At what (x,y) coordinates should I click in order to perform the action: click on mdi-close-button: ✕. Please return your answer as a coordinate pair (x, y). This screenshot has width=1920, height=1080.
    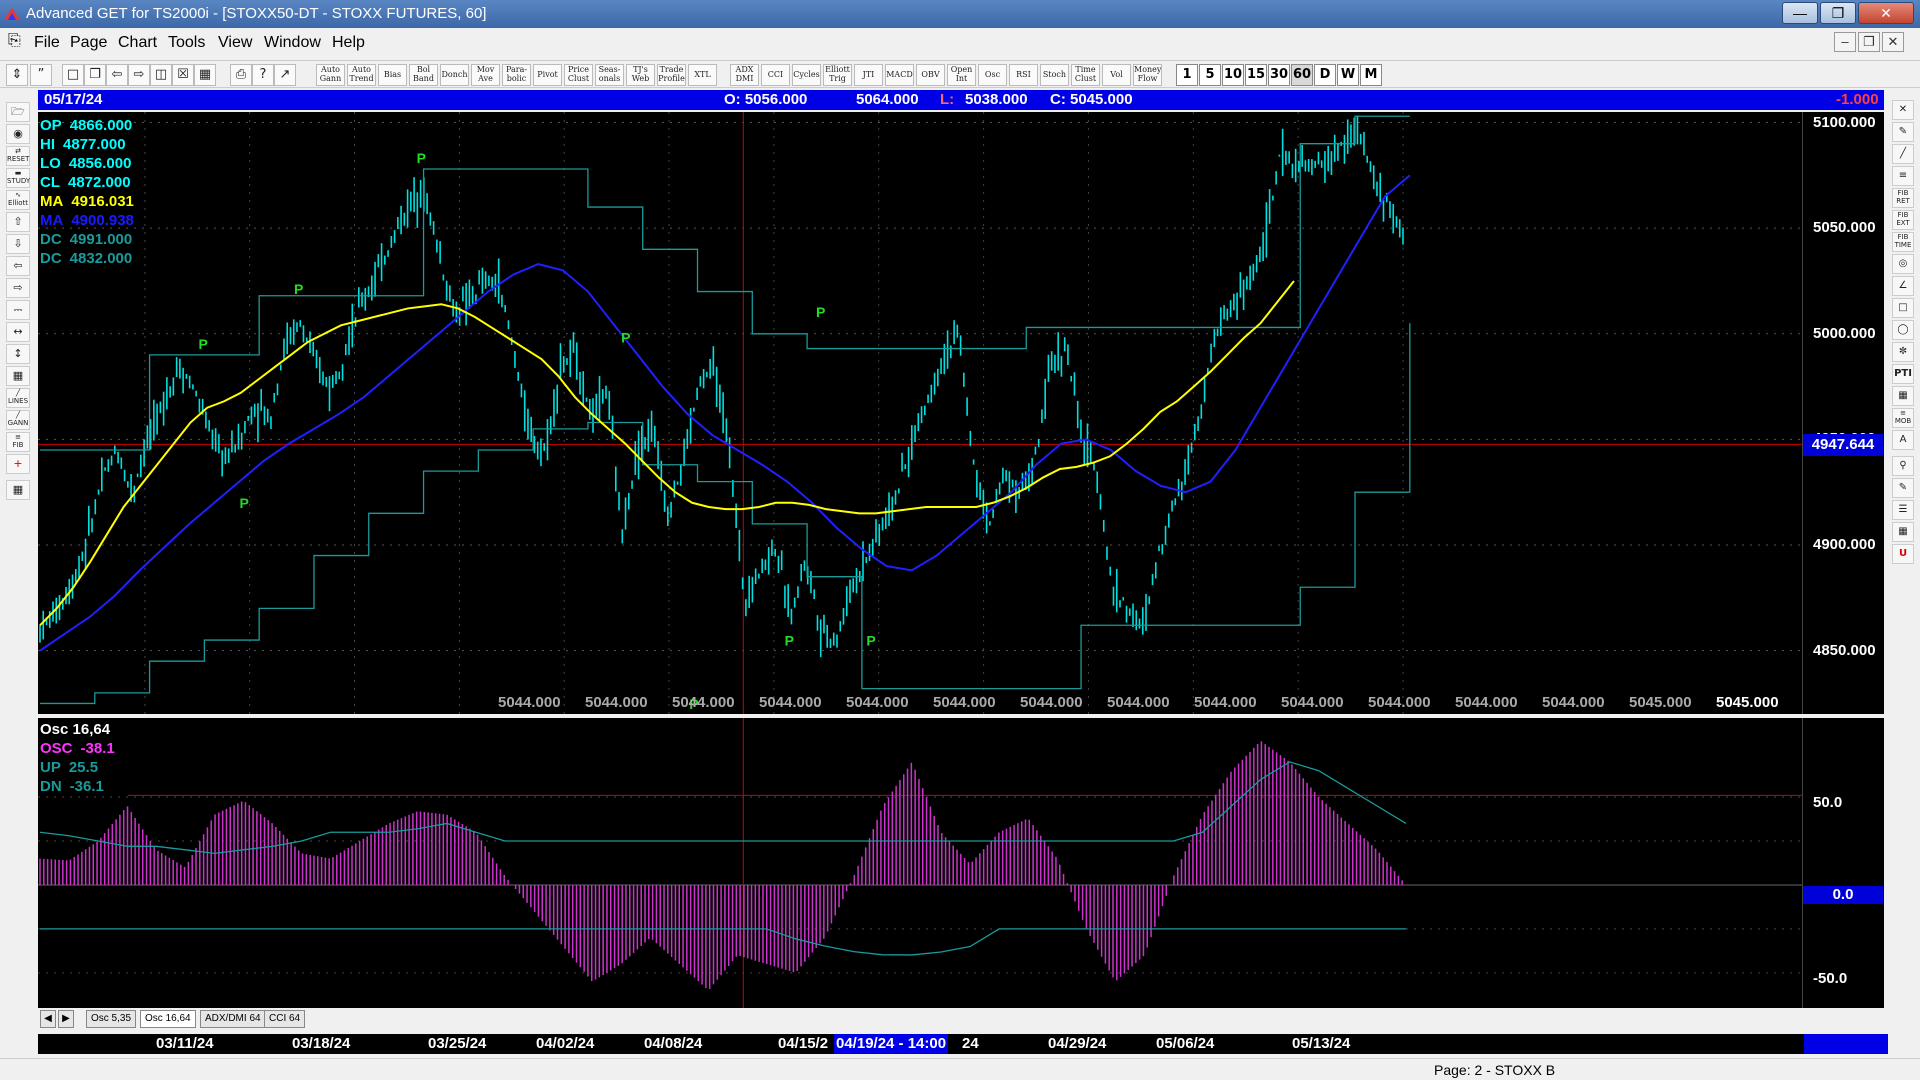
    Looking at the image, I should click on (1893, 42).